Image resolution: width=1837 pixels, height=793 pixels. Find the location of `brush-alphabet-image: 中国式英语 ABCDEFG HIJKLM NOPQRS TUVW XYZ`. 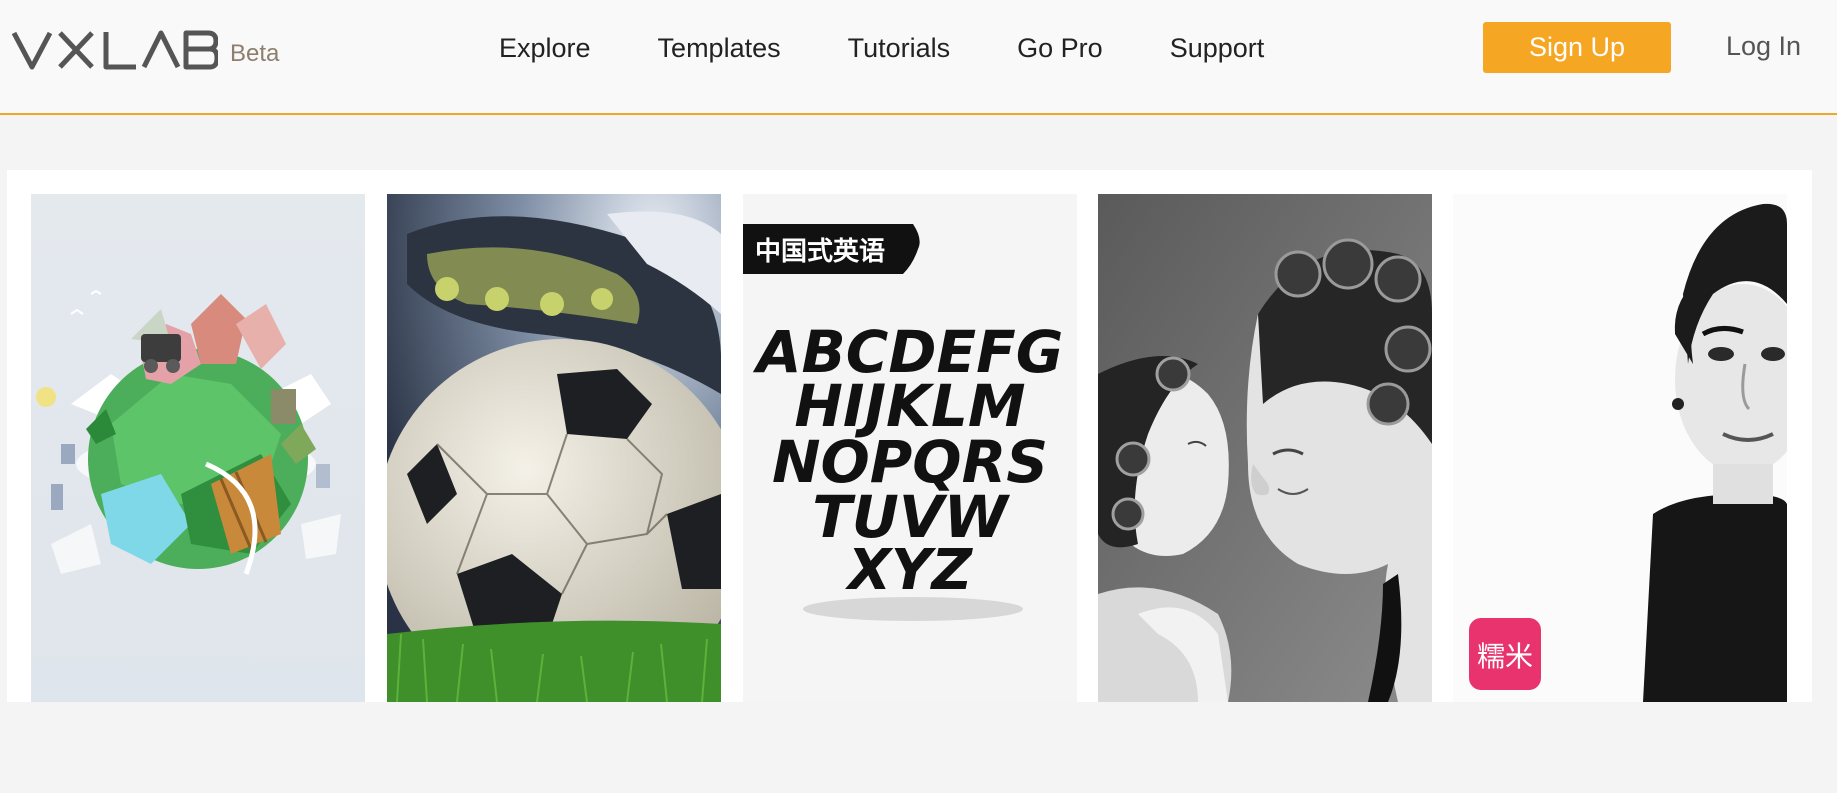

brush-alphabet-image: 中国式英语 ABCDEFG HIJKLM NOPQRS TUVW XYZ is located at coordinates (910, 448).